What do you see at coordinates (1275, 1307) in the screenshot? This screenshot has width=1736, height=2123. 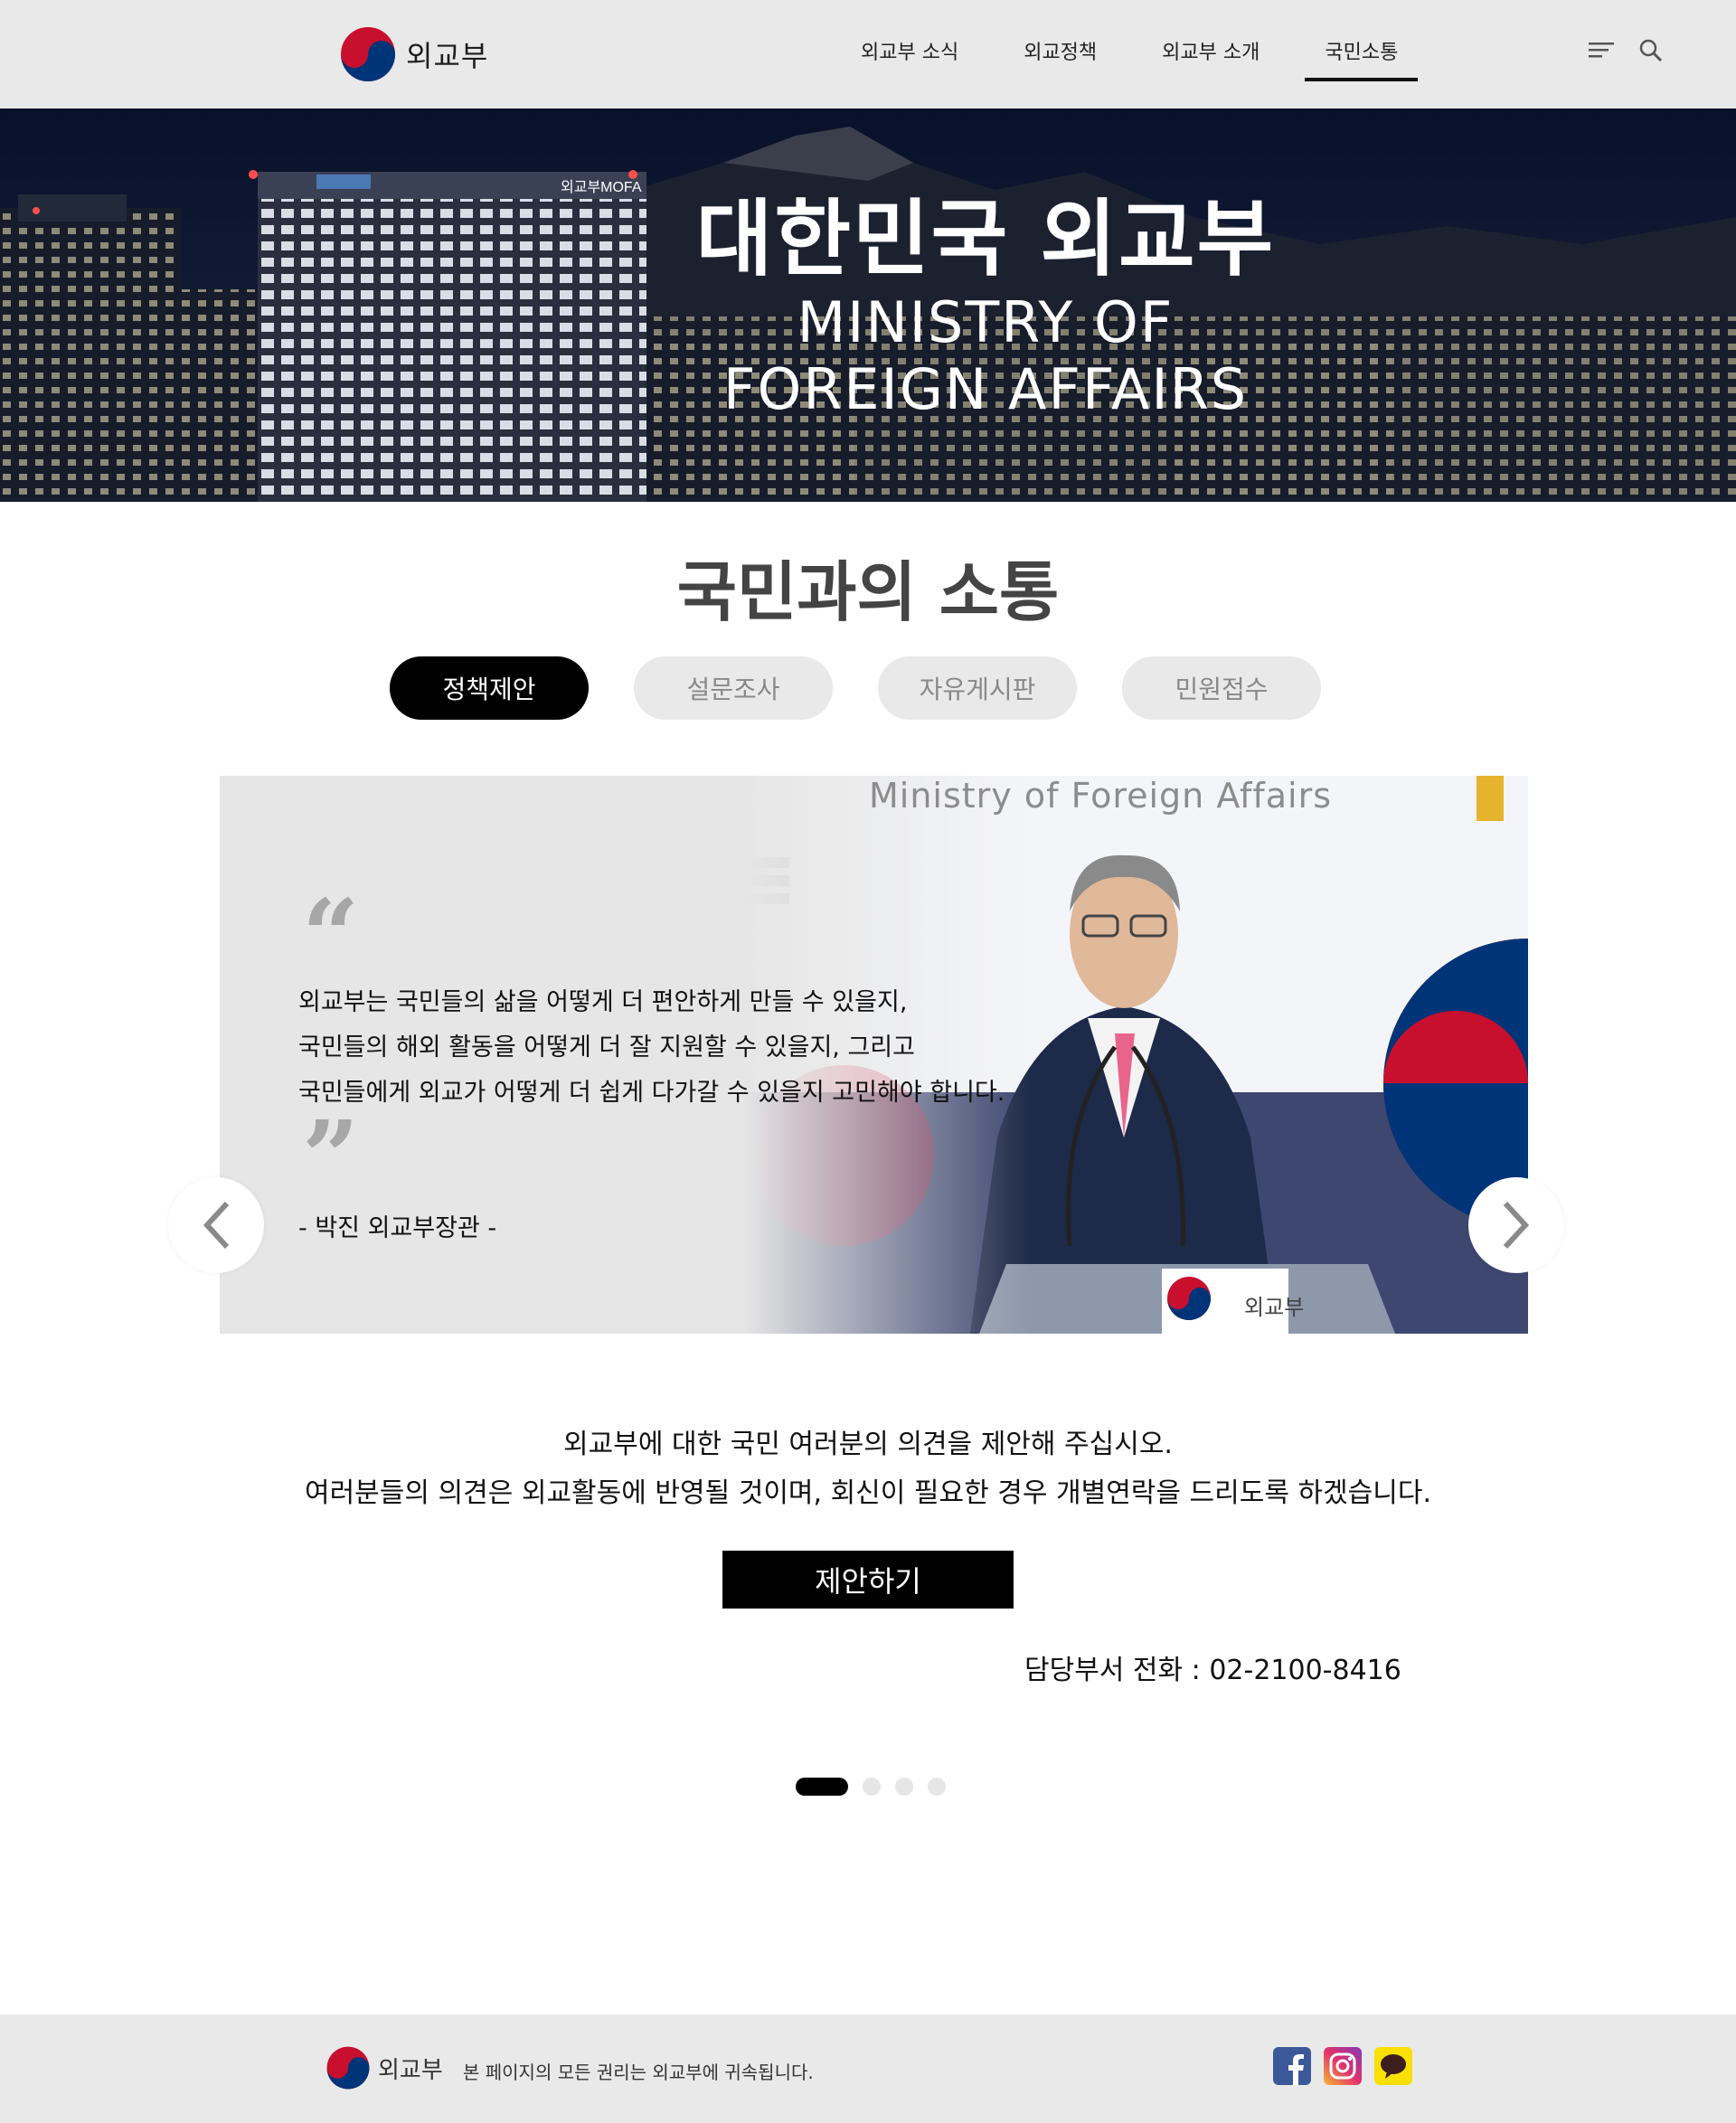 I see `podium-label: 외교부` at bounding box center [1275, 1307].